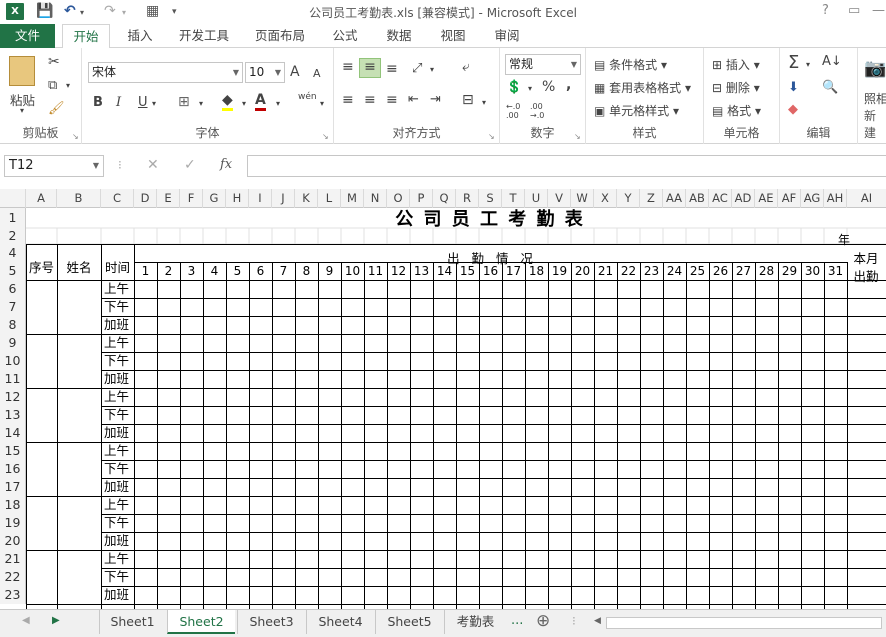  Describe the element at coordinates (132, 622) in the screenshot. I see `sheet-tab-1: Sheet1` at that location.